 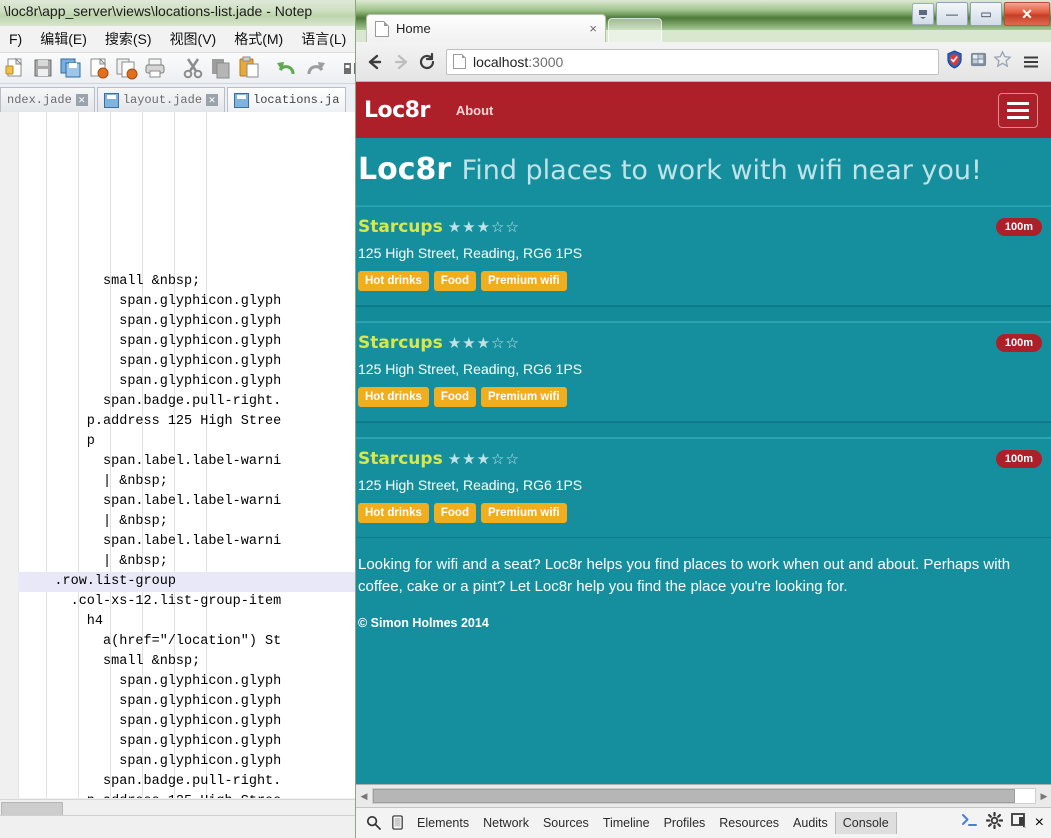 What do you see at coordinates (127, 68) in the screenshot?
I see `close-all-files-icon` at bounding box center [127, 68].